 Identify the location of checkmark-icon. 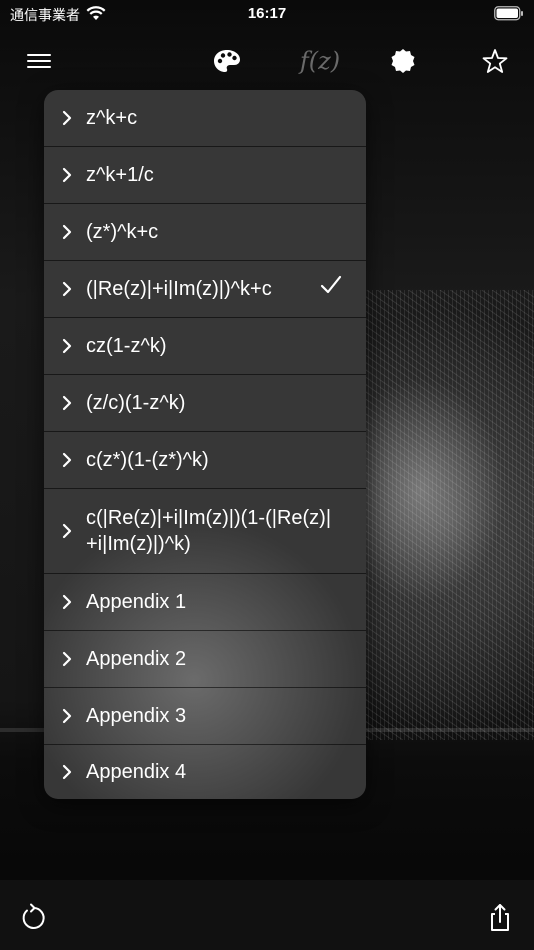
(331, 287).